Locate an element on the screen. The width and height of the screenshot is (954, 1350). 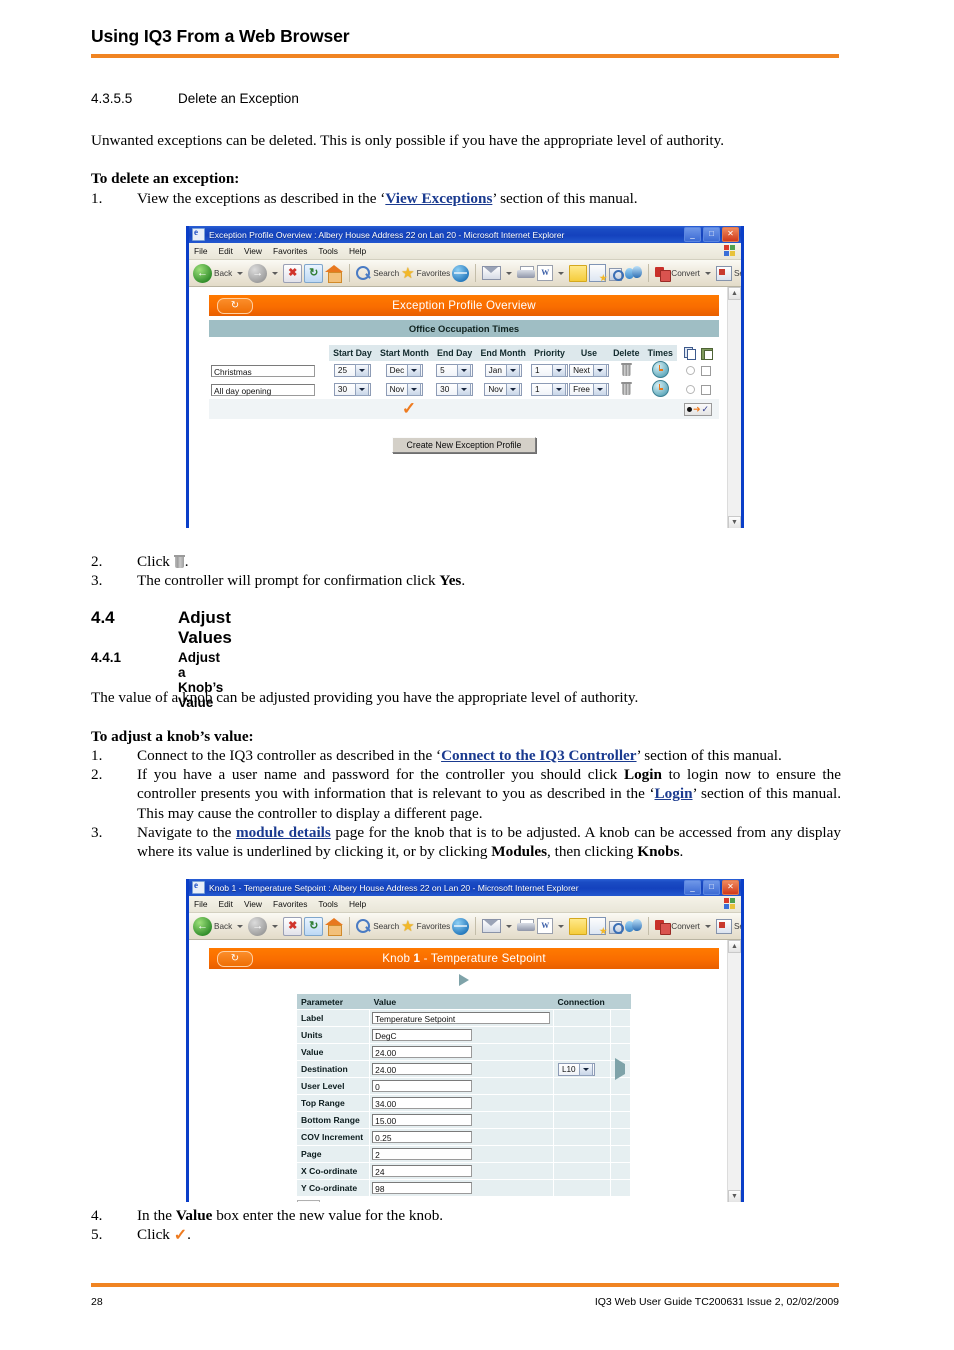
create-new-exception-profile-button: Create New Exception Profile is located at coordinates (464, 445).